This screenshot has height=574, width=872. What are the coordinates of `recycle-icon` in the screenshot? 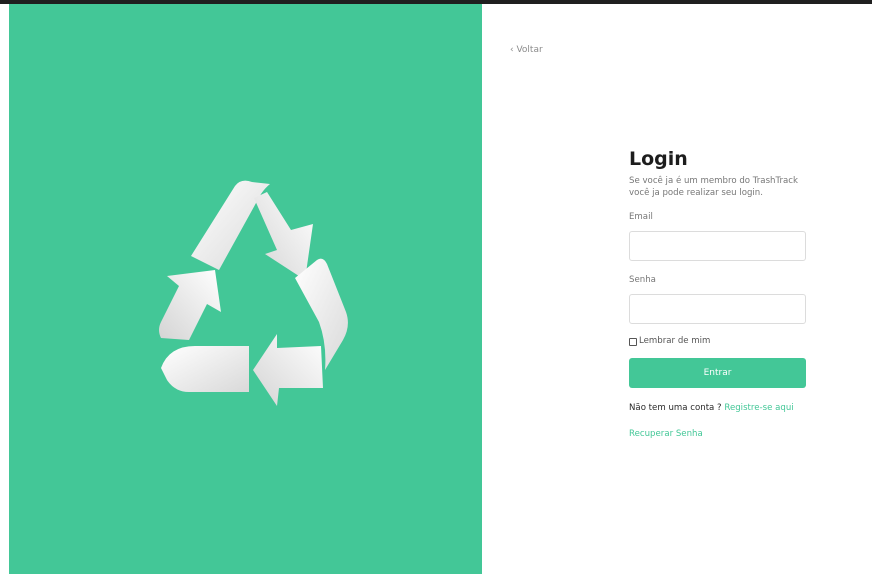 It's located at (249, 290).